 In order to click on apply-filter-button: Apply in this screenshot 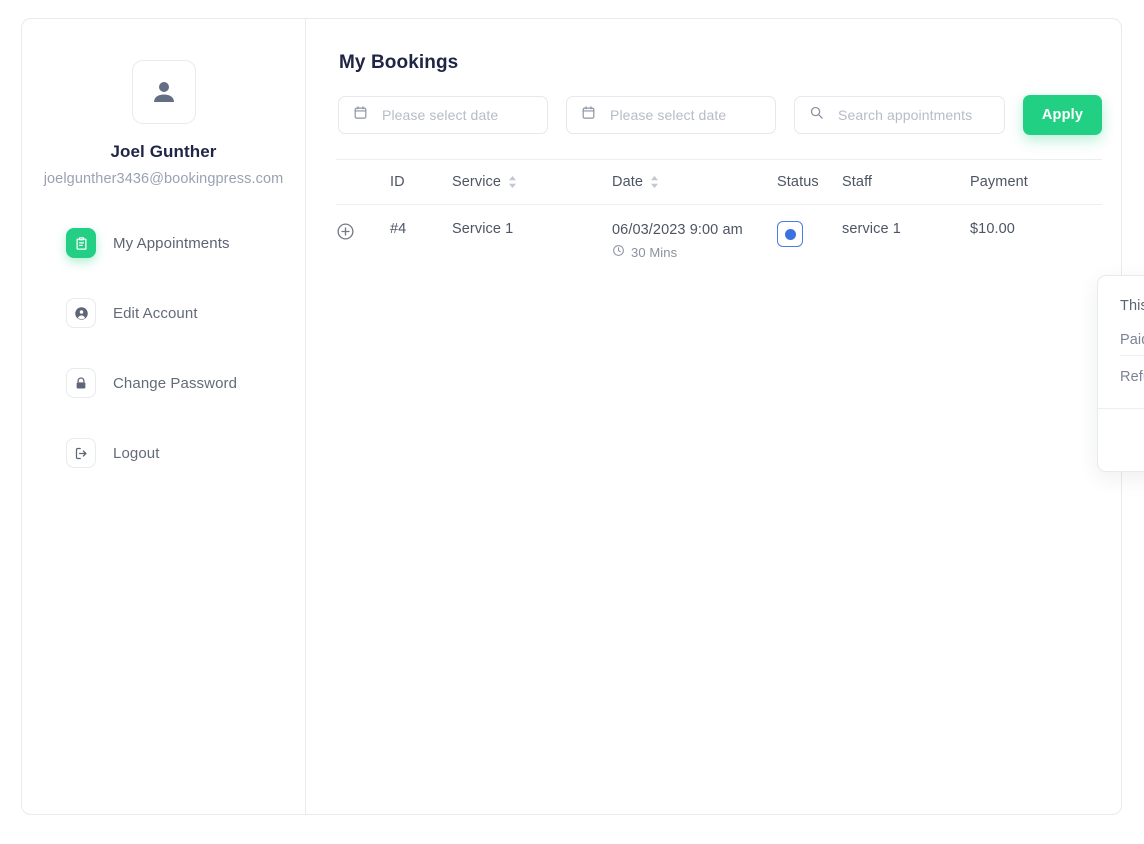, I will do `click(1062, 115)`.